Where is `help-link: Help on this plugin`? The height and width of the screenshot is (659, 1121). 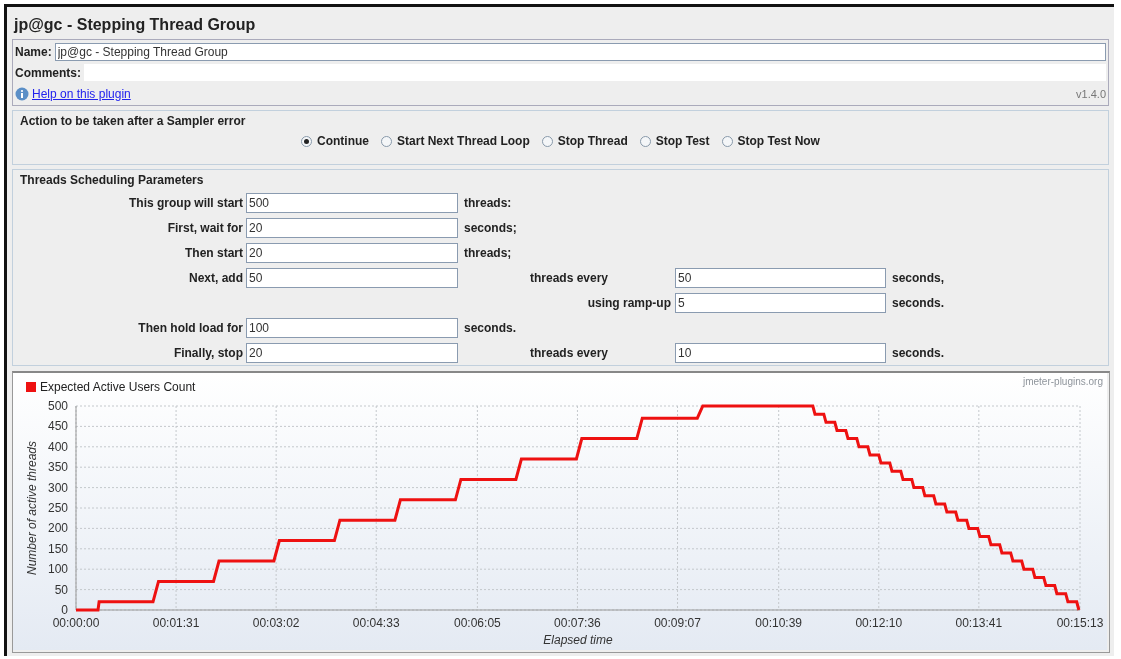
help-link: Help on this plugin is located at coordinates (81, 93).